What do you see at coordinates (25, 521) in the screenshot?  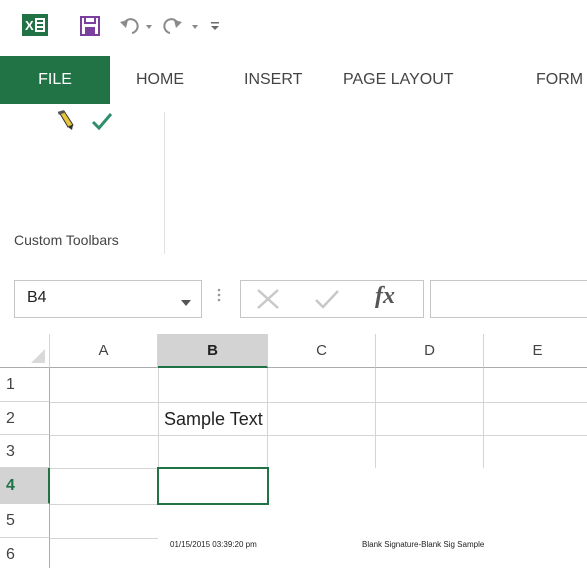 I see `row-header-5: 5` at bounding box center [25, 521].